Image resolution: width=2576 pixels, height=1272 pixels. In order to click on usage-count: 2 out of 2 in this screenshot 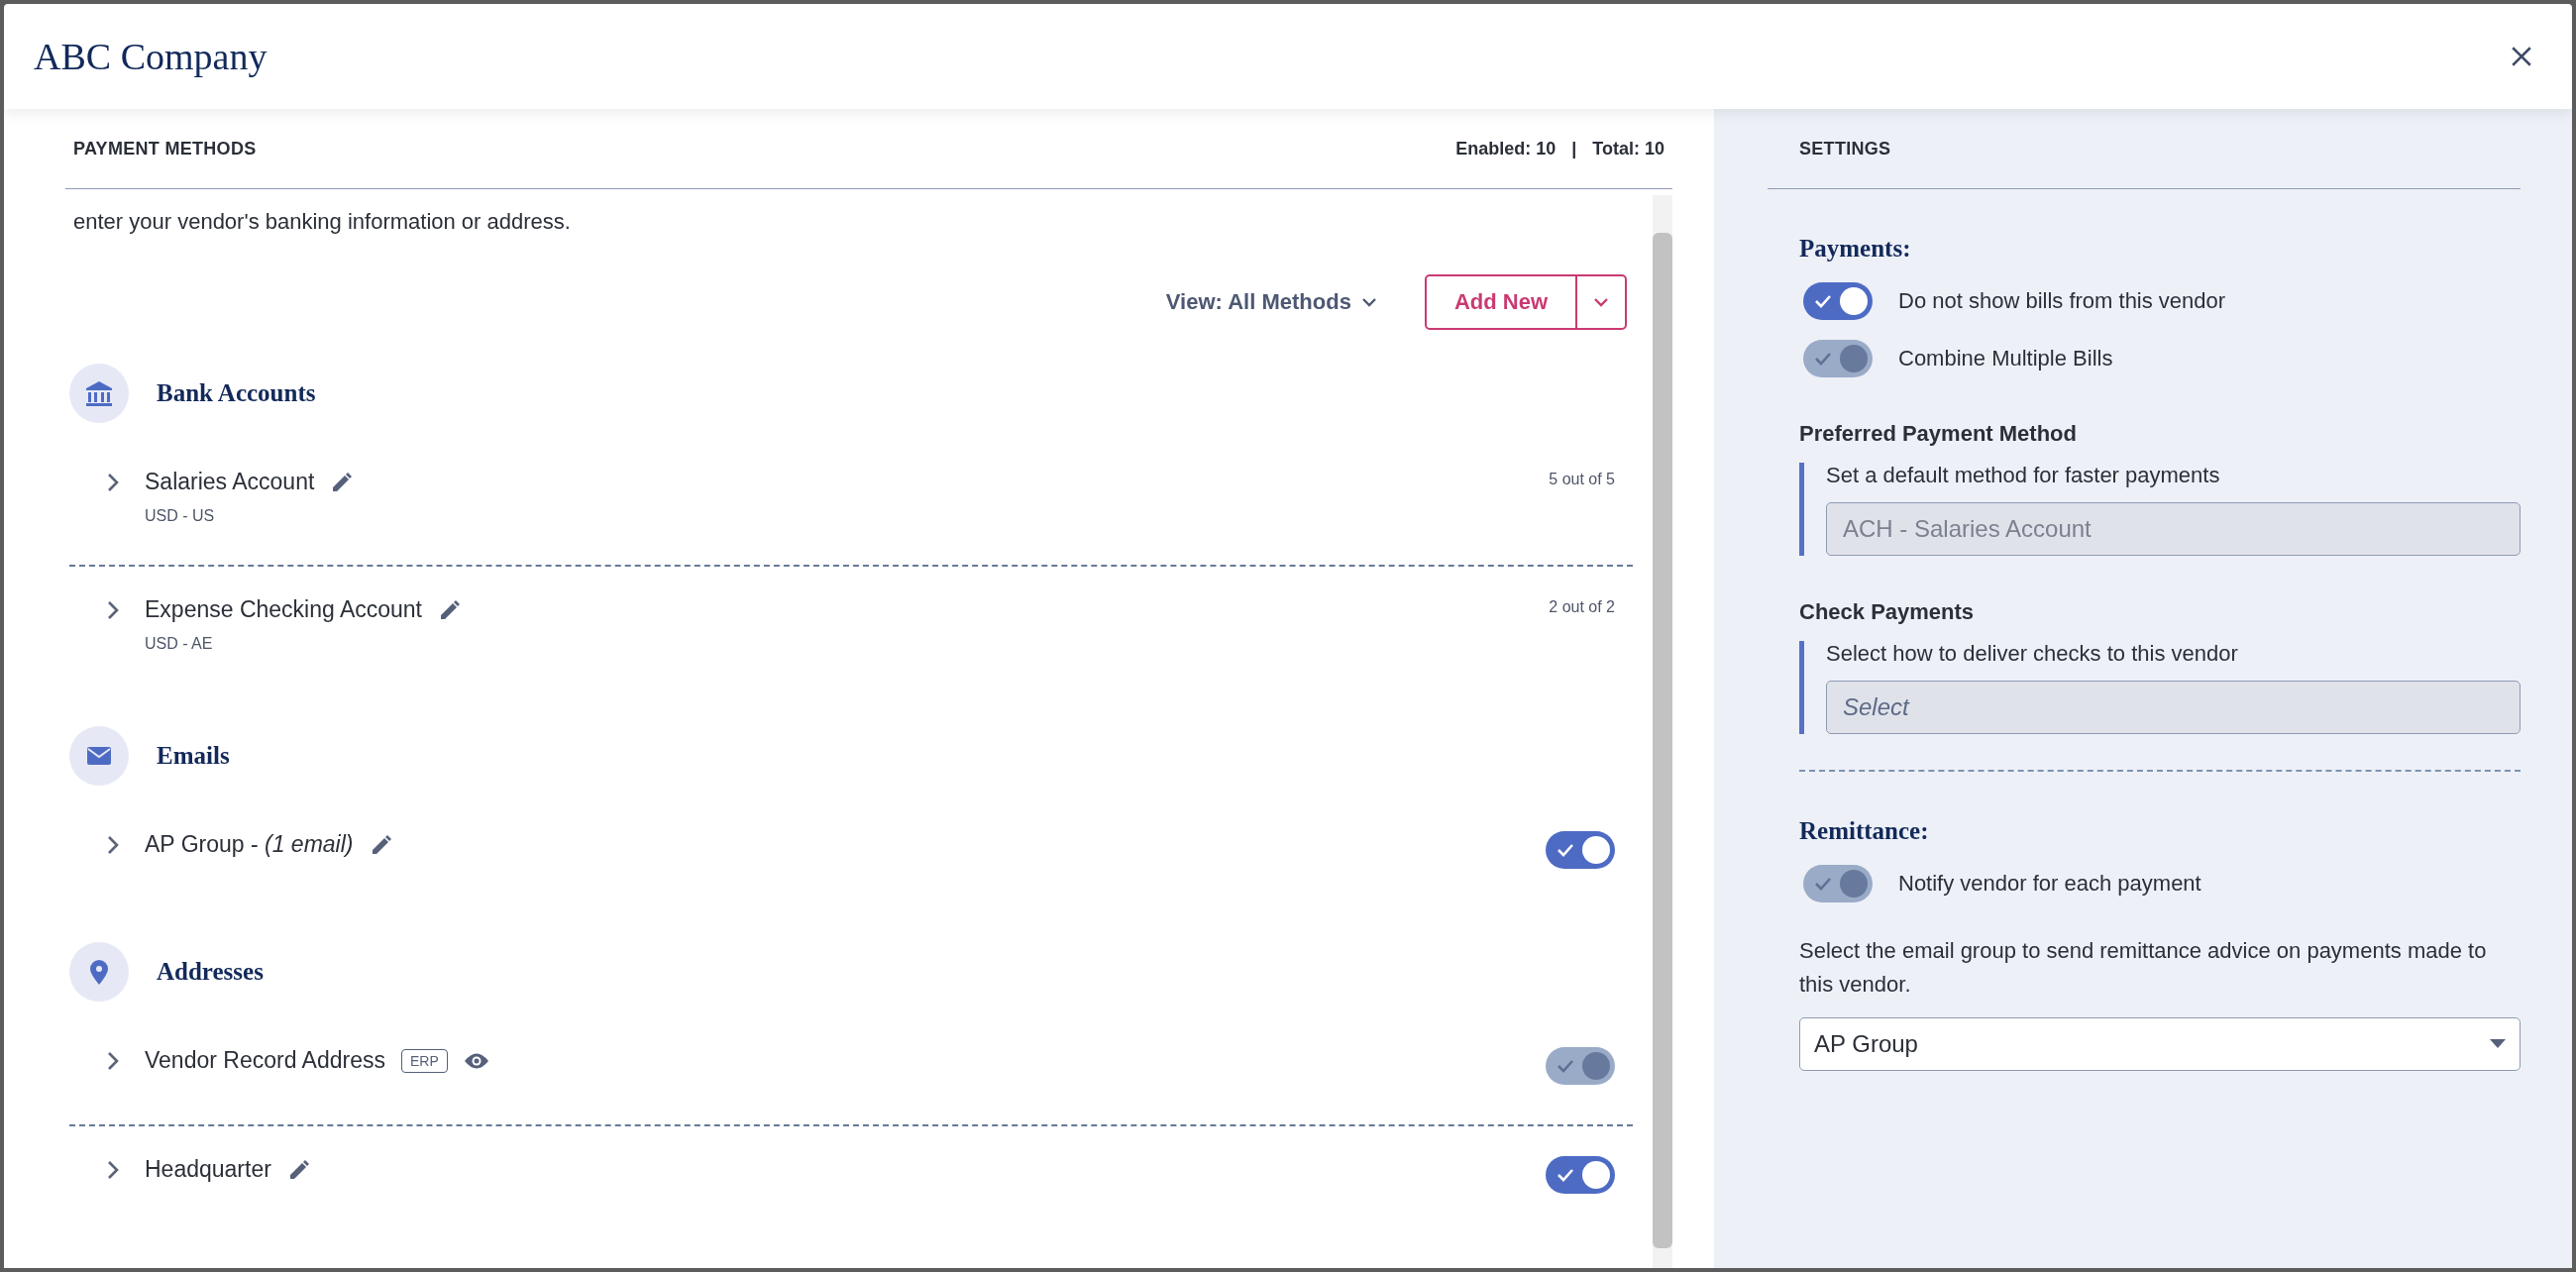, I will do `click(1582, 607)`.